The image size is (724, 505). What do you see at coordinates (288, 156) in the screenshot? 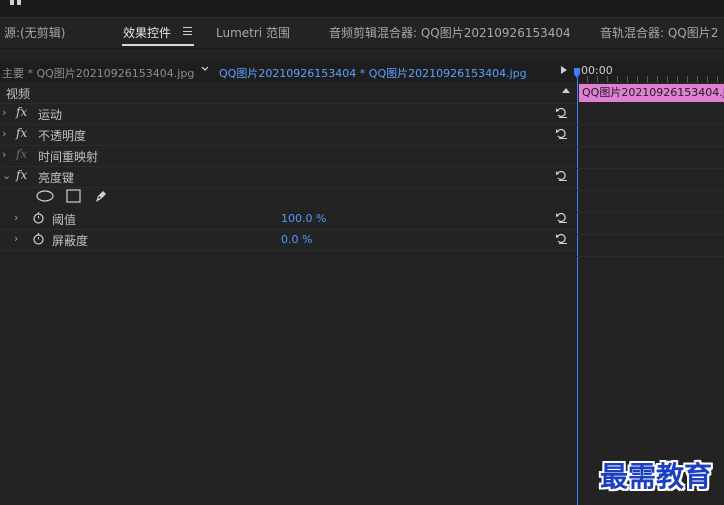
I see `effect-row-time-remapping: › fx 时间重映射` at bounding box center [288, 156].